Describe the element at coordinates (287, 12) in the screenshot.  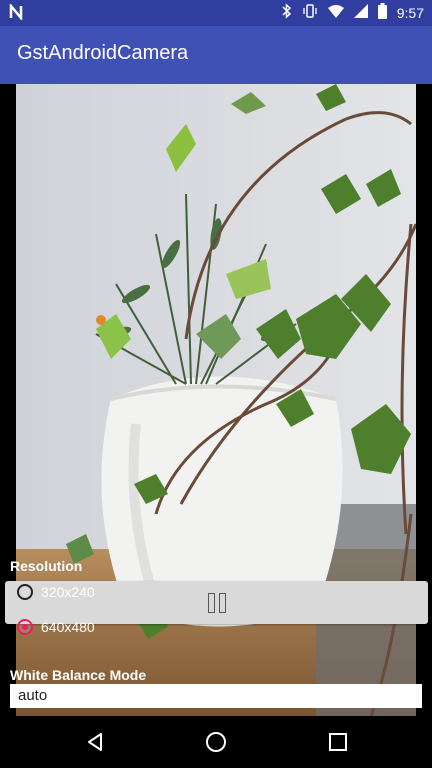
I see `bluetooth-icon` at that location.